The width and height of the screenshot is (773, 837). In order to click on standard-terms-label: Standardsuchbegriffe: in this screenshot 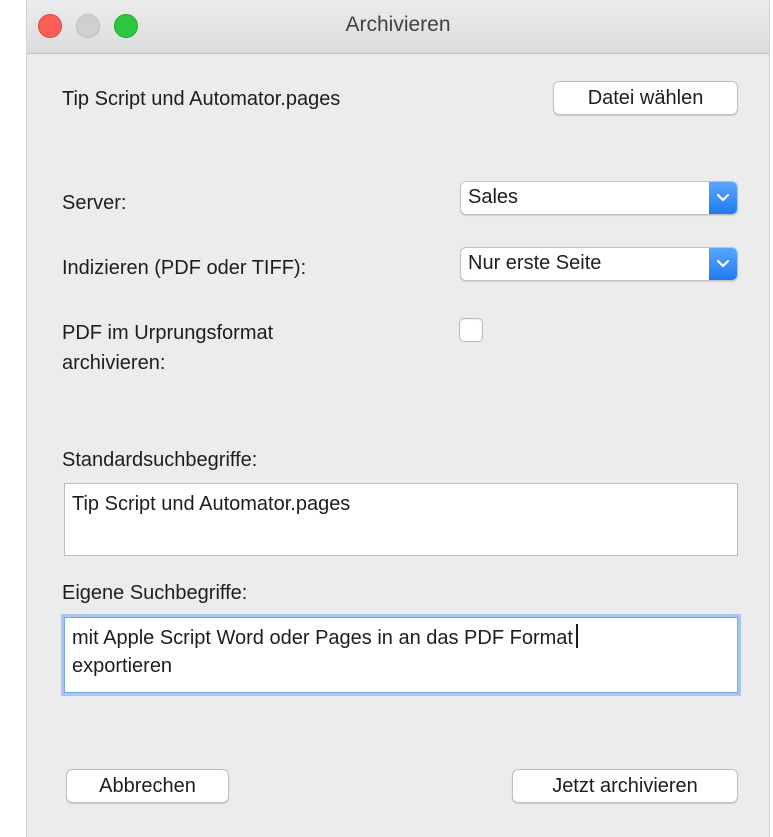, I will do `click(160, 460)`.